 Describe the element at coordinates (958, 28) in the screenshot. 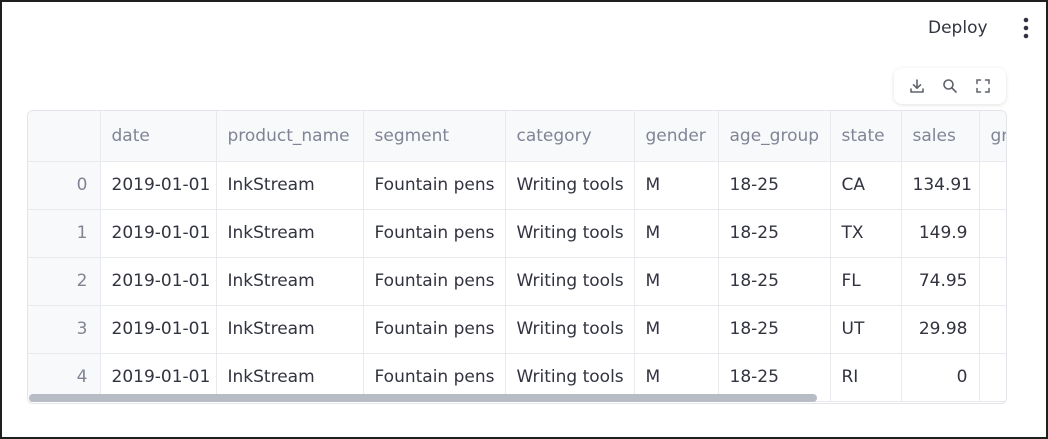

I see `deploy-button: Deploy` at that location.